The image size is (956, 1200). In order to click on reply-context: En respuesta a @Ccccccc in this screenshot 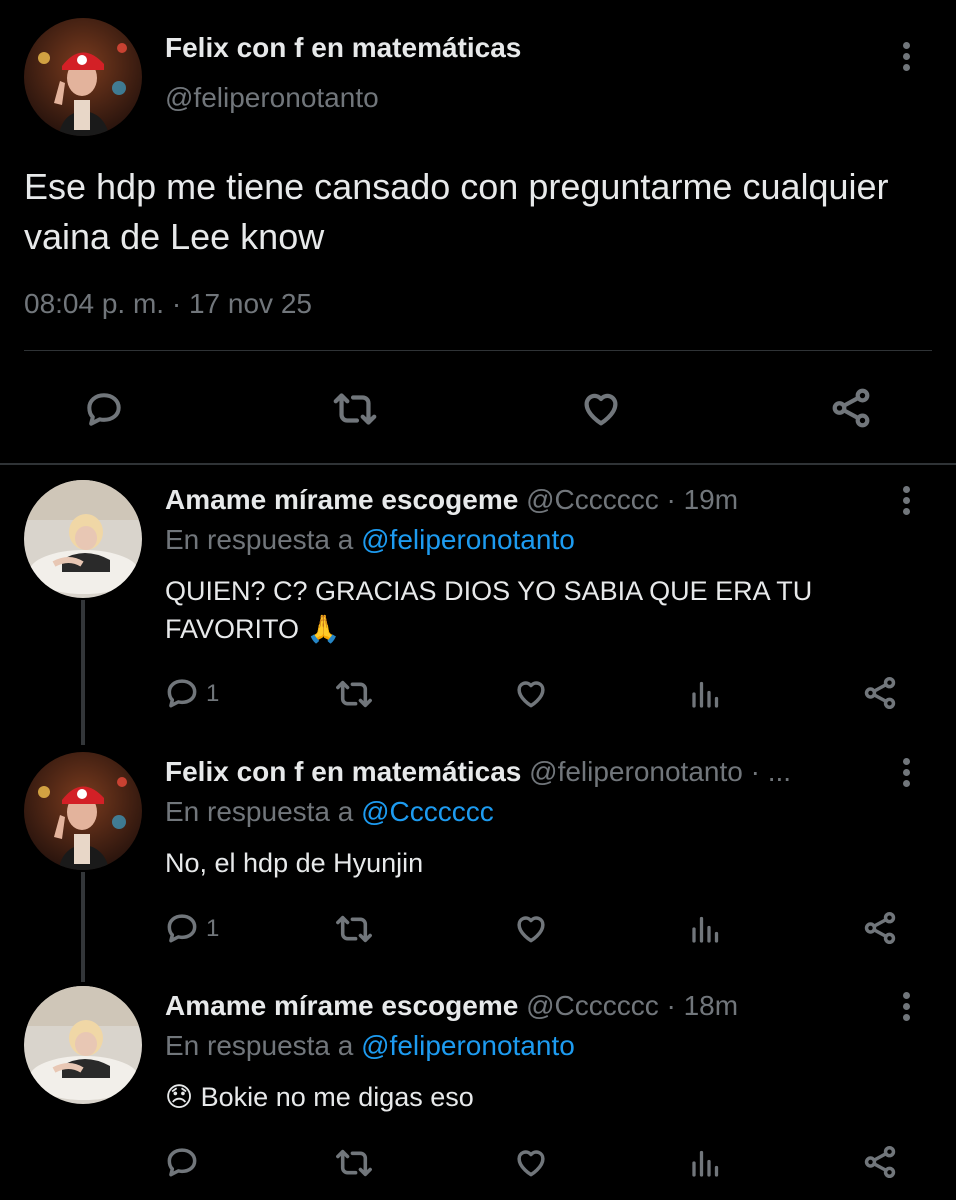, I will do `click(329, 812)`.